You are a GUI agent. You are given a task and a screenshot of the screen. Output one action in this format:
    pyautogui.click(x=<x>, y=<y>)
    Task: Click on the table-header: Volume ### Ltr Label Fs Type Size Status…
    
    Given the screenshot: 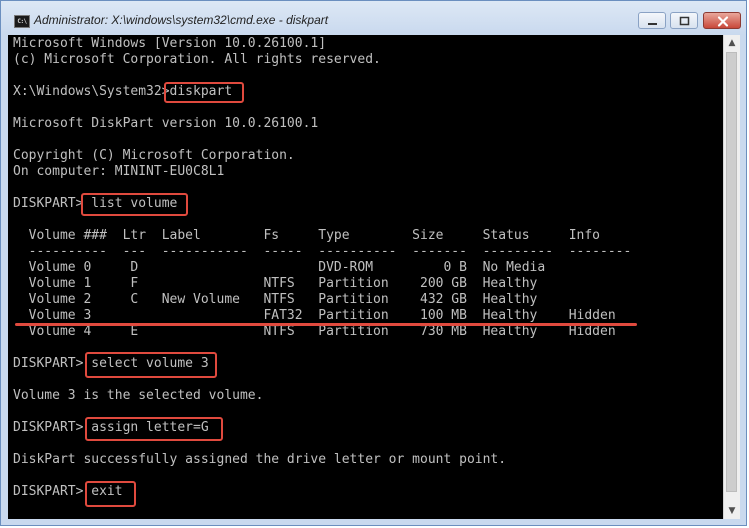 What is the action you would take?
    pyautogui.click(x=306, y=235)
    